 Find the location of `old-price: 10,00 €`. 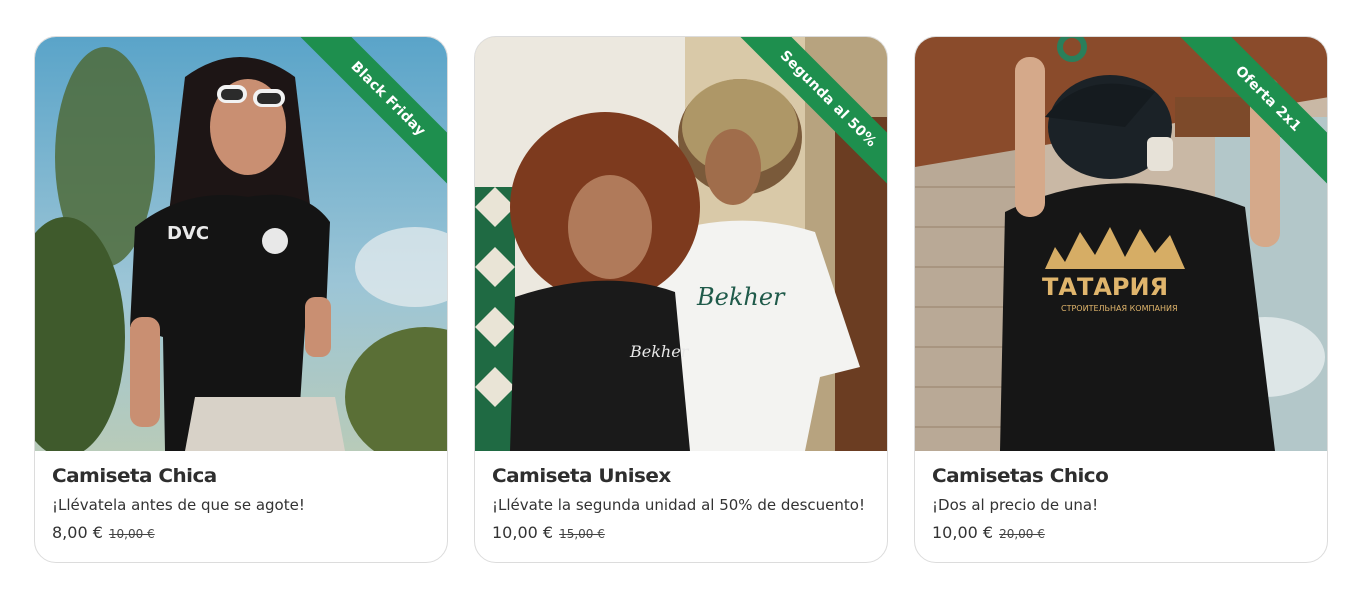

old-price: 10,00 € is located at coordinates (131, 534).